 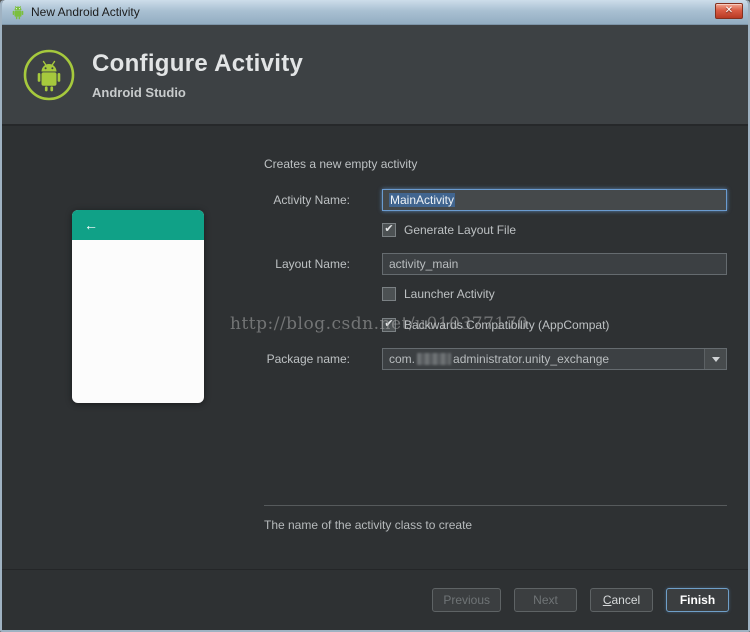 What do you see at coordinates (198, 63) in the screenshot?
I see `wizard-title: Configure Activity` at bounding box center [198, 63].